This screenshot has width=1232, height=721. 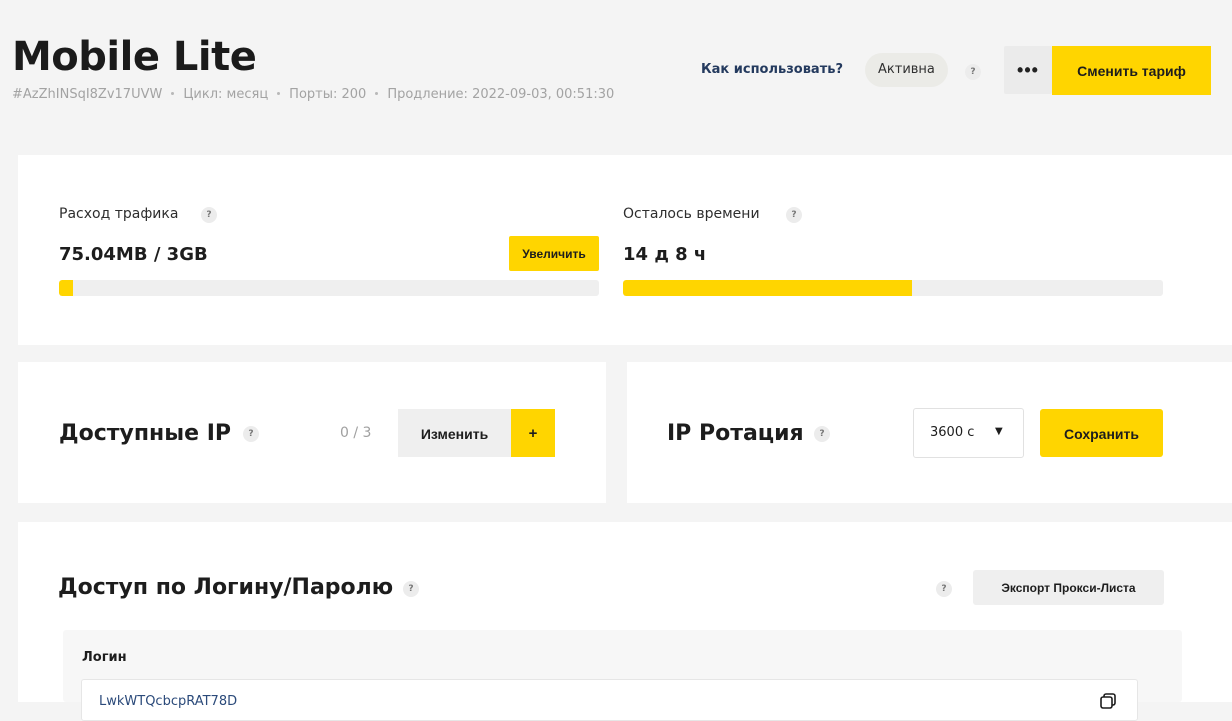 What do you see at coordinates (329, 288) in the screenshot?
I see `traffic-progress-bar` at bounding box center [329, 288].